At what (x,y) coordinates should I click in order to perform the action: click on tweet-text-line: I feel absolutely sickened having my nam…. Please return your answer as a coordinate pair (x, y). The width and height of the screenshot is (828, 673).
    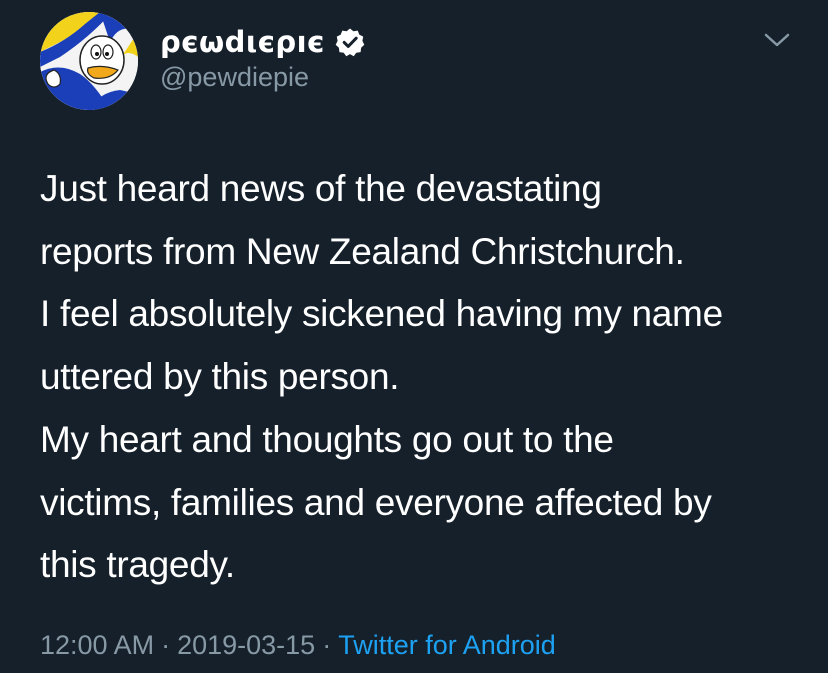
    Looking at the image, I should click on (381, 314).